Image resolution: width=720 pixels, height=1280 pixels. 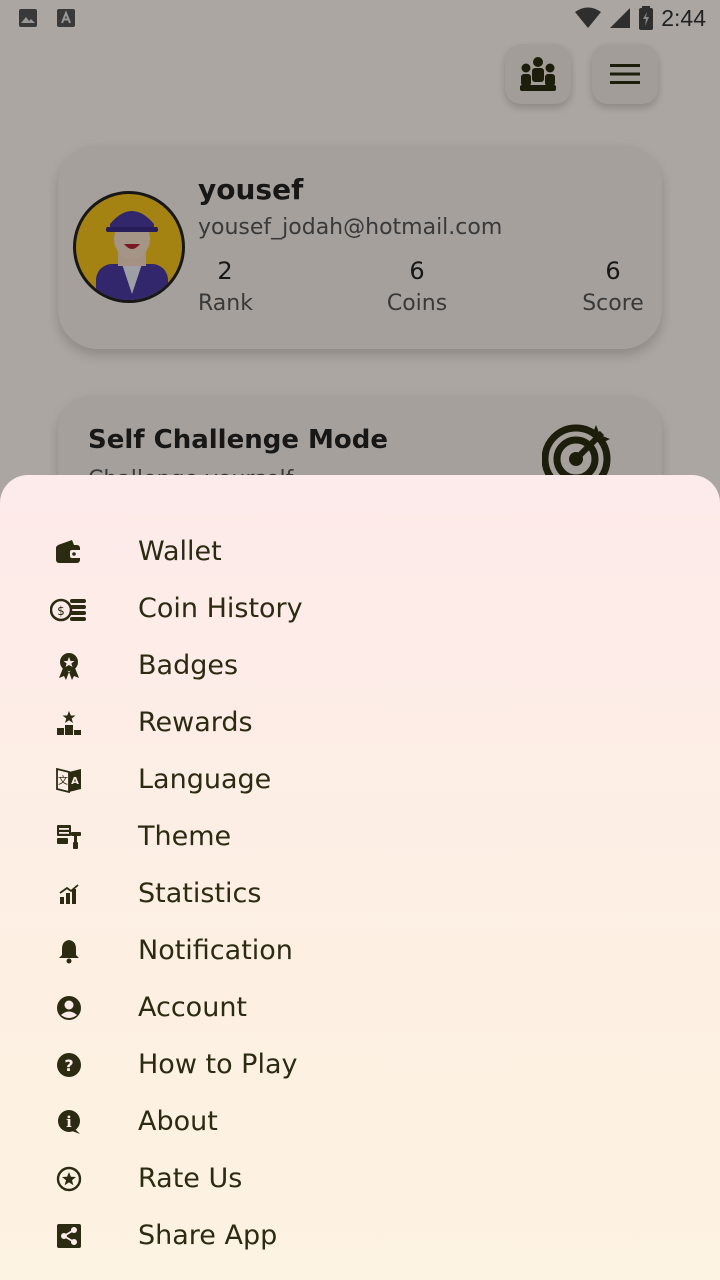 I want to click on menu-item-share-app: Share App, so click(x=360, y=1235).